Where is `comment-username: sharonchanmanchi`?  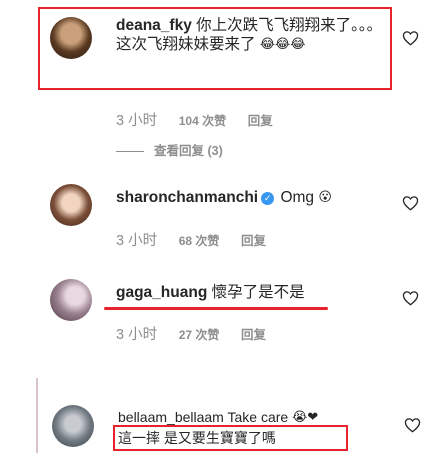 comment-username: sharonchanmanchi is located at coordinates (187, 197).